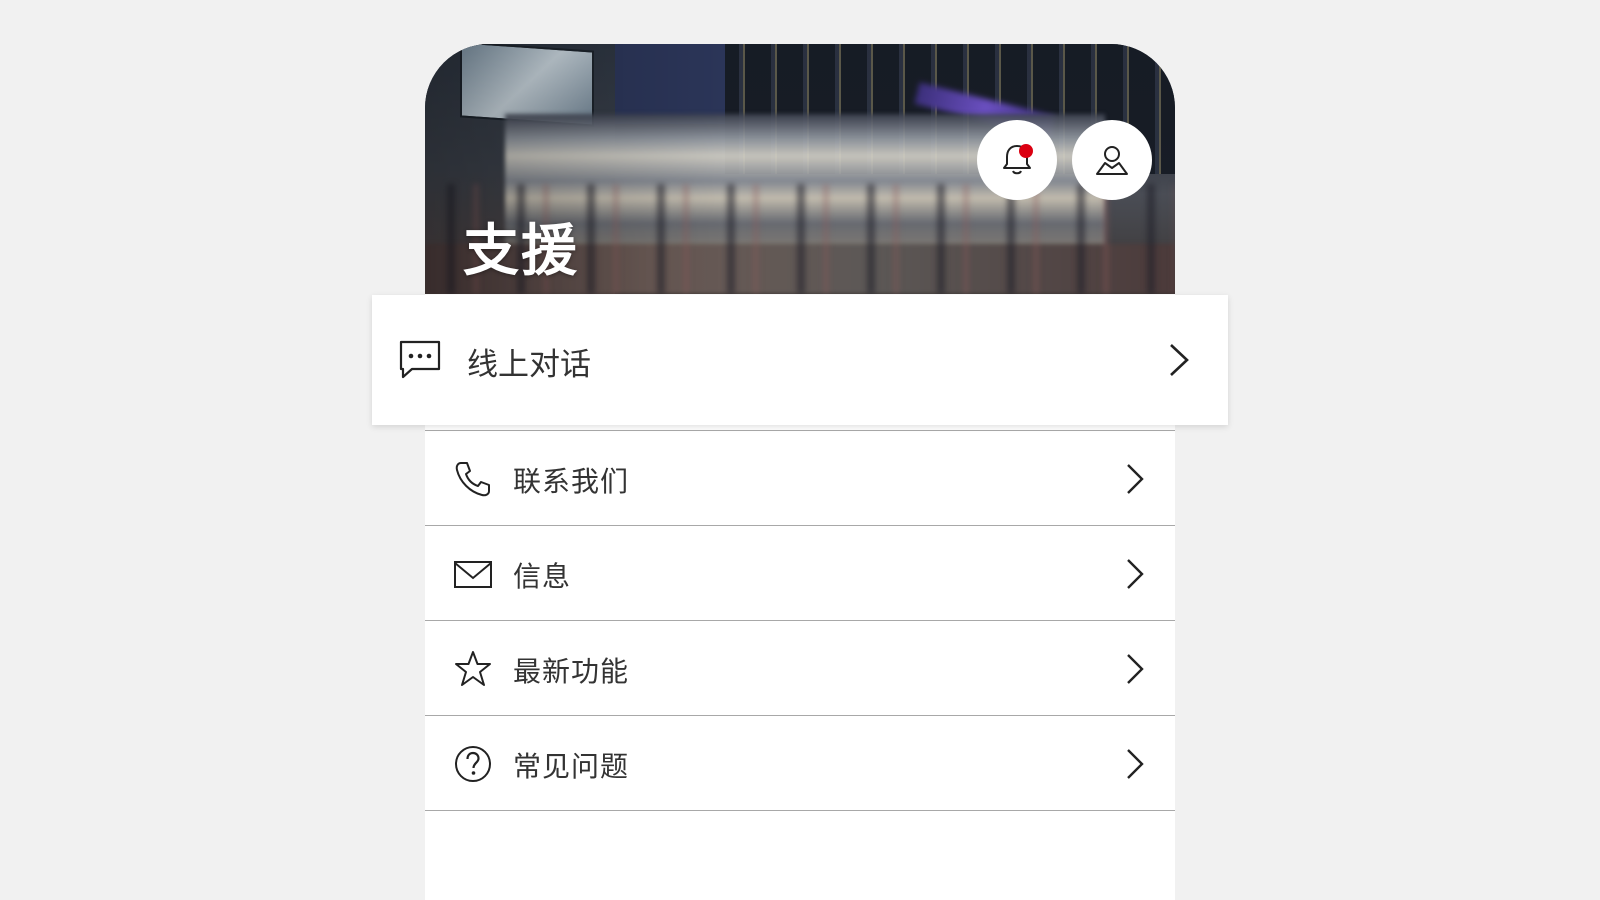  Describe the element at coordinates (571, 766) in the screenshot. I see `menu-item-label: 常见问题` at that location.